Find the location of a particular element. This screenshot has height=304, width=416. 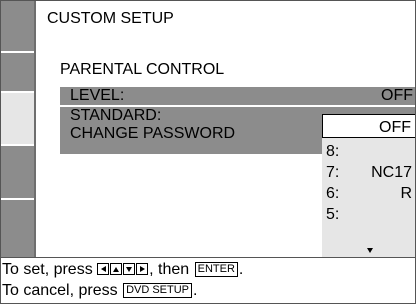

dropdown-selected-option: OFF is located at coordinates (369, 126).